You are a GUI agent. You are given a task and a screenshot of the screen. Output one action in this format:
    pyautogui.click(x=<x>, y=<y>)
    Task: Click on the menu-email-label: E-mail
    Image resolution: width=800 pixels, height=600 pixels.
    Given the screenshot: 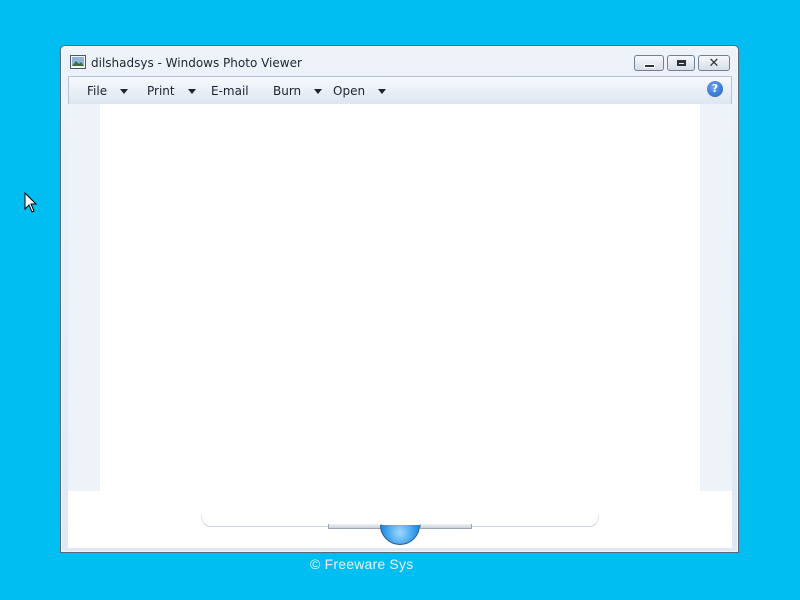 What is the action you would take?
    pyautogui.click(x=230, y=91)
    